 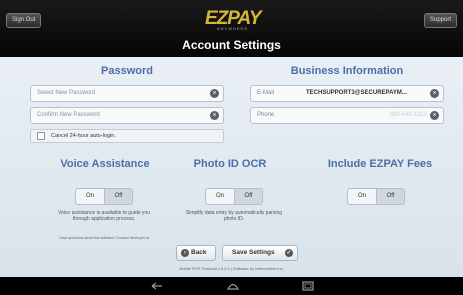 I want to click on email-field: E-Mail TECHSUPPORT3@SECUREPAYM... ×, so click(x=347, y=93).